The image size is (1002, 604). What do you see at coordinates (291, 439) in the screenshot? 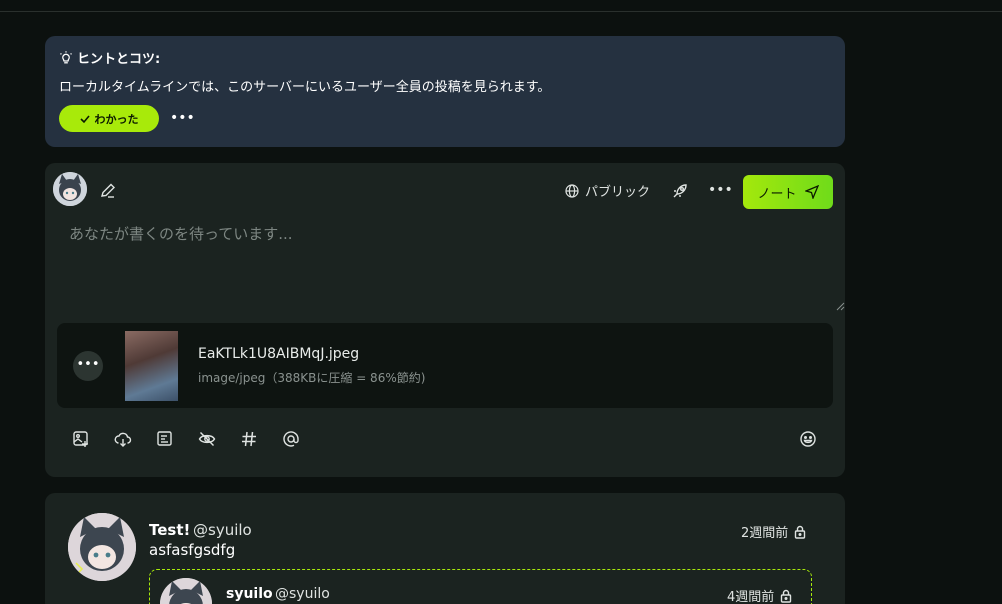
I see `mention-icon` at bounding box center [291, 439].